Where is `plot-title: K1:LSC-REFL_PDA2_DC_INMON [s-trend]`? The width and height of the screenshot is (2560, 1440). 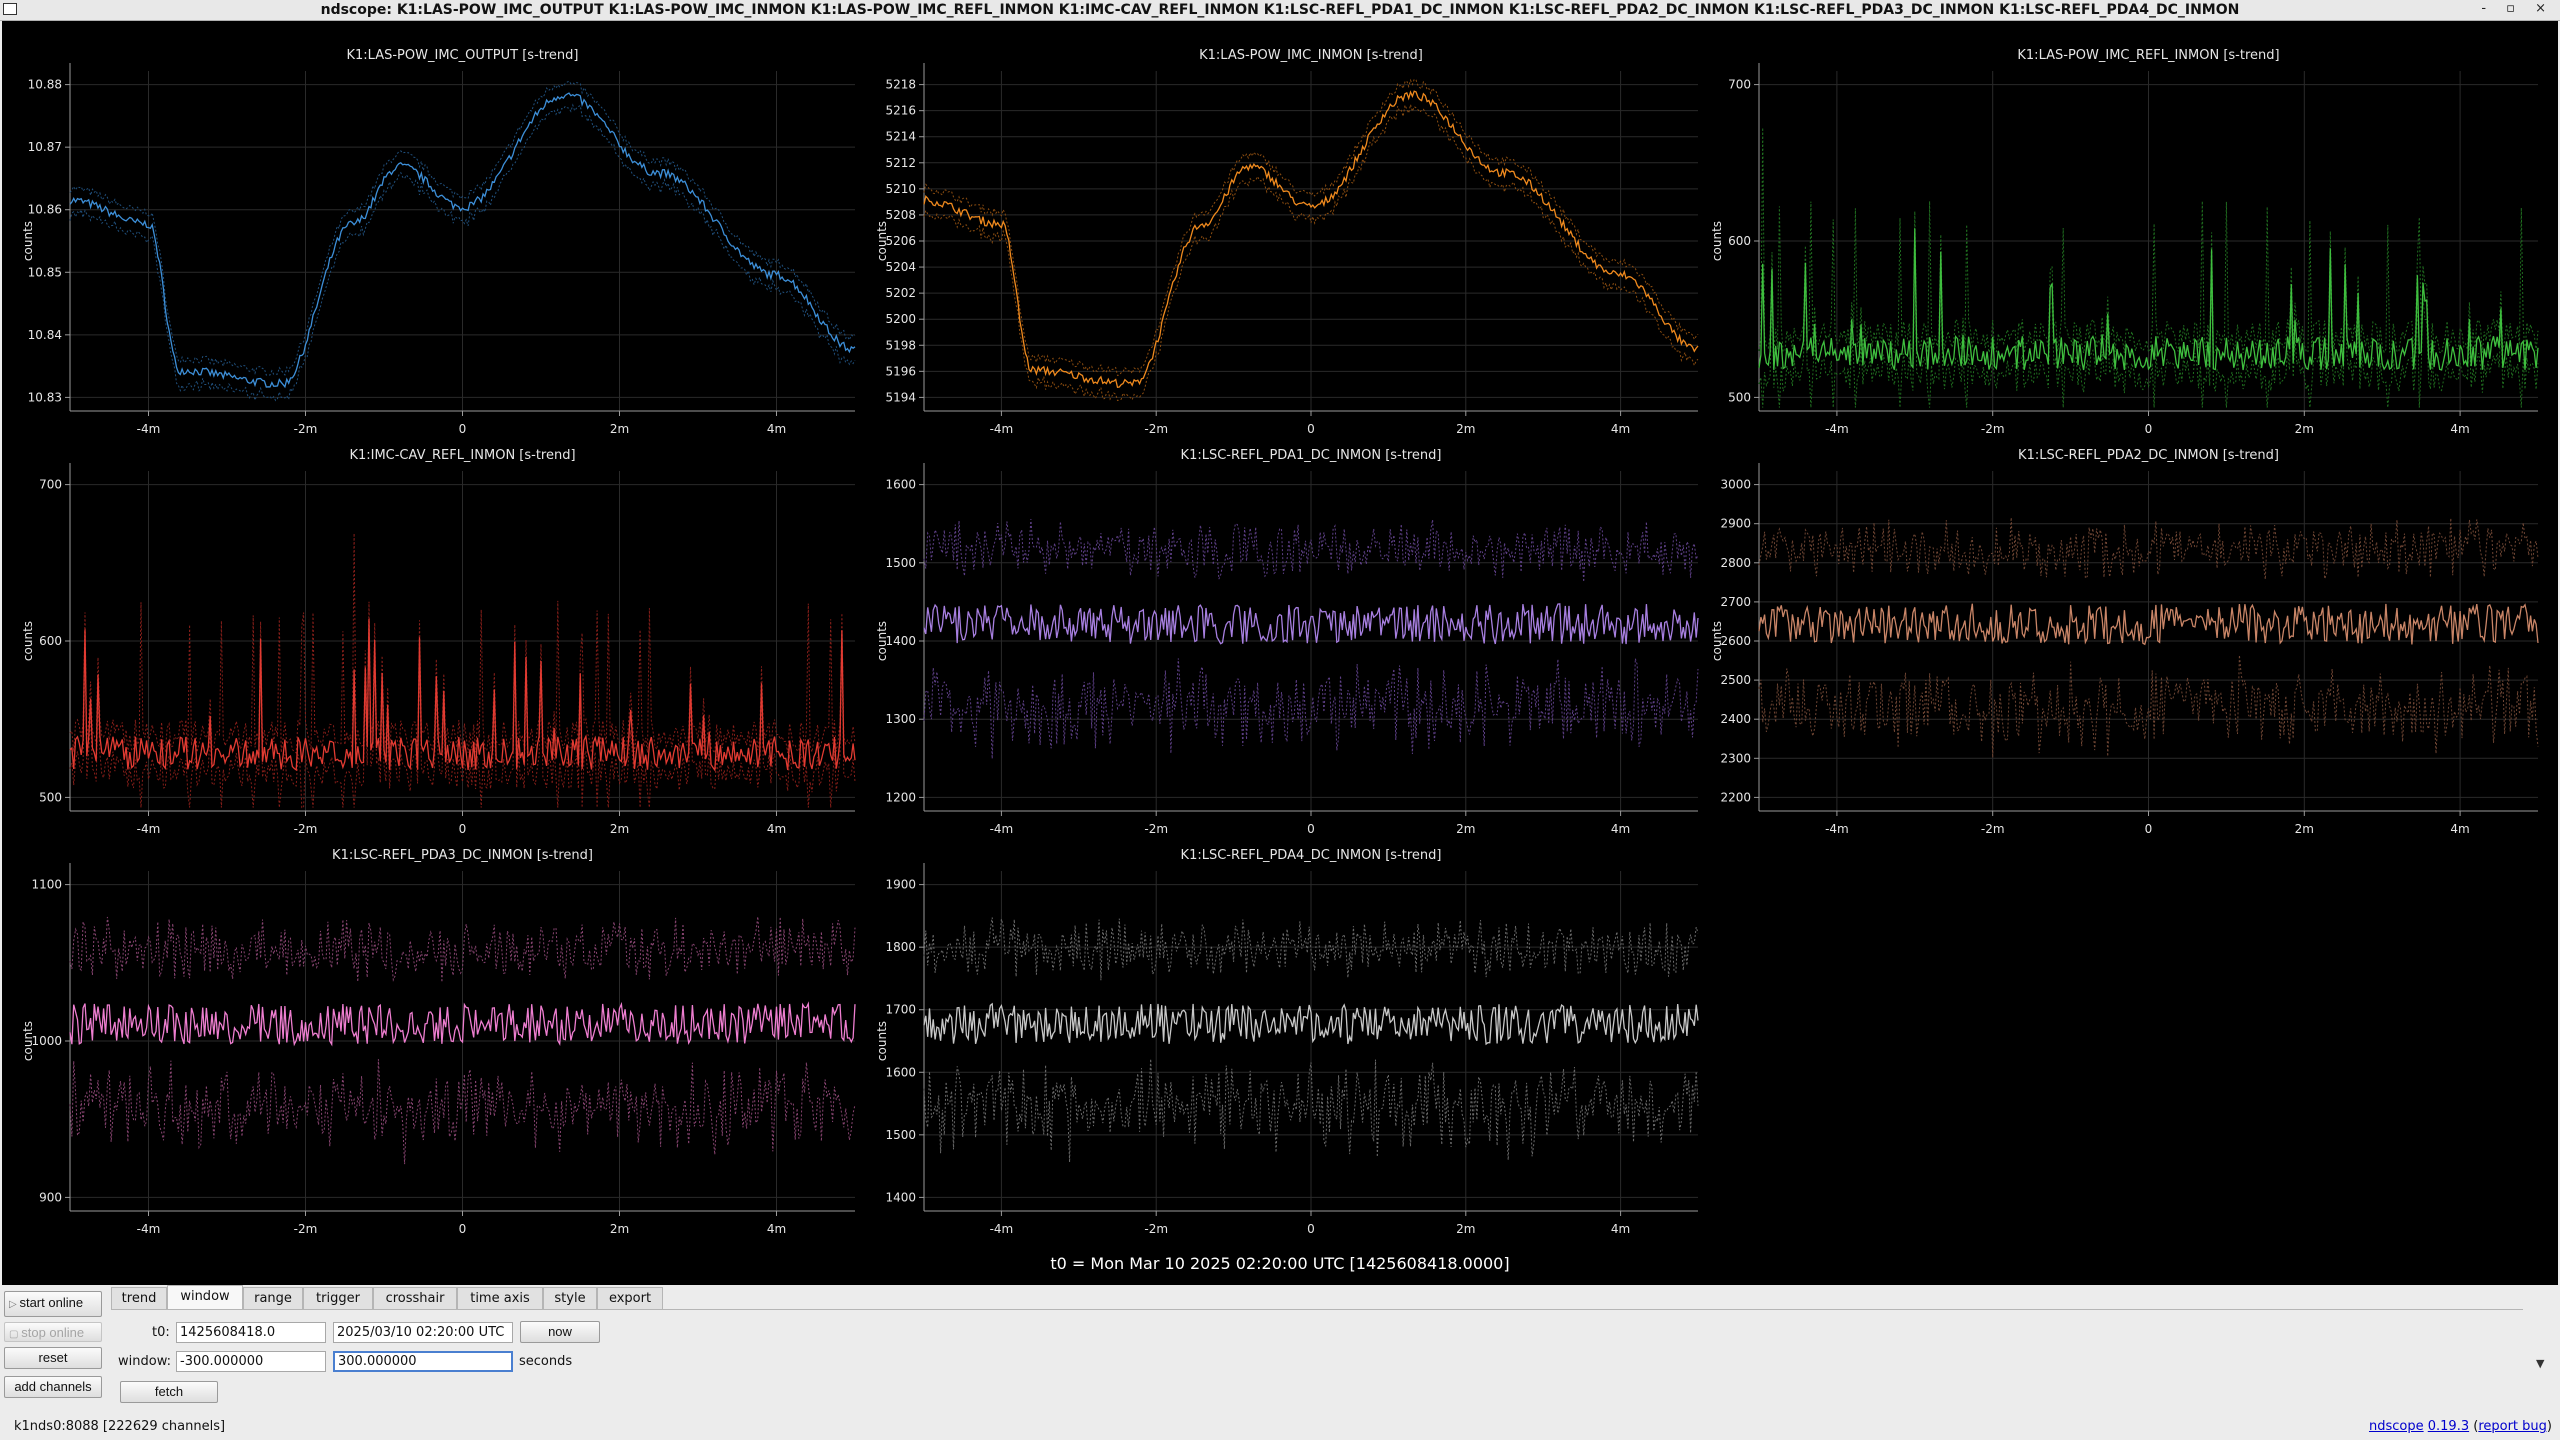
plot-title: K1:LSC-REFL_PDA2_DC_INMON [s-trend] is located at coordinates (2148, 455).